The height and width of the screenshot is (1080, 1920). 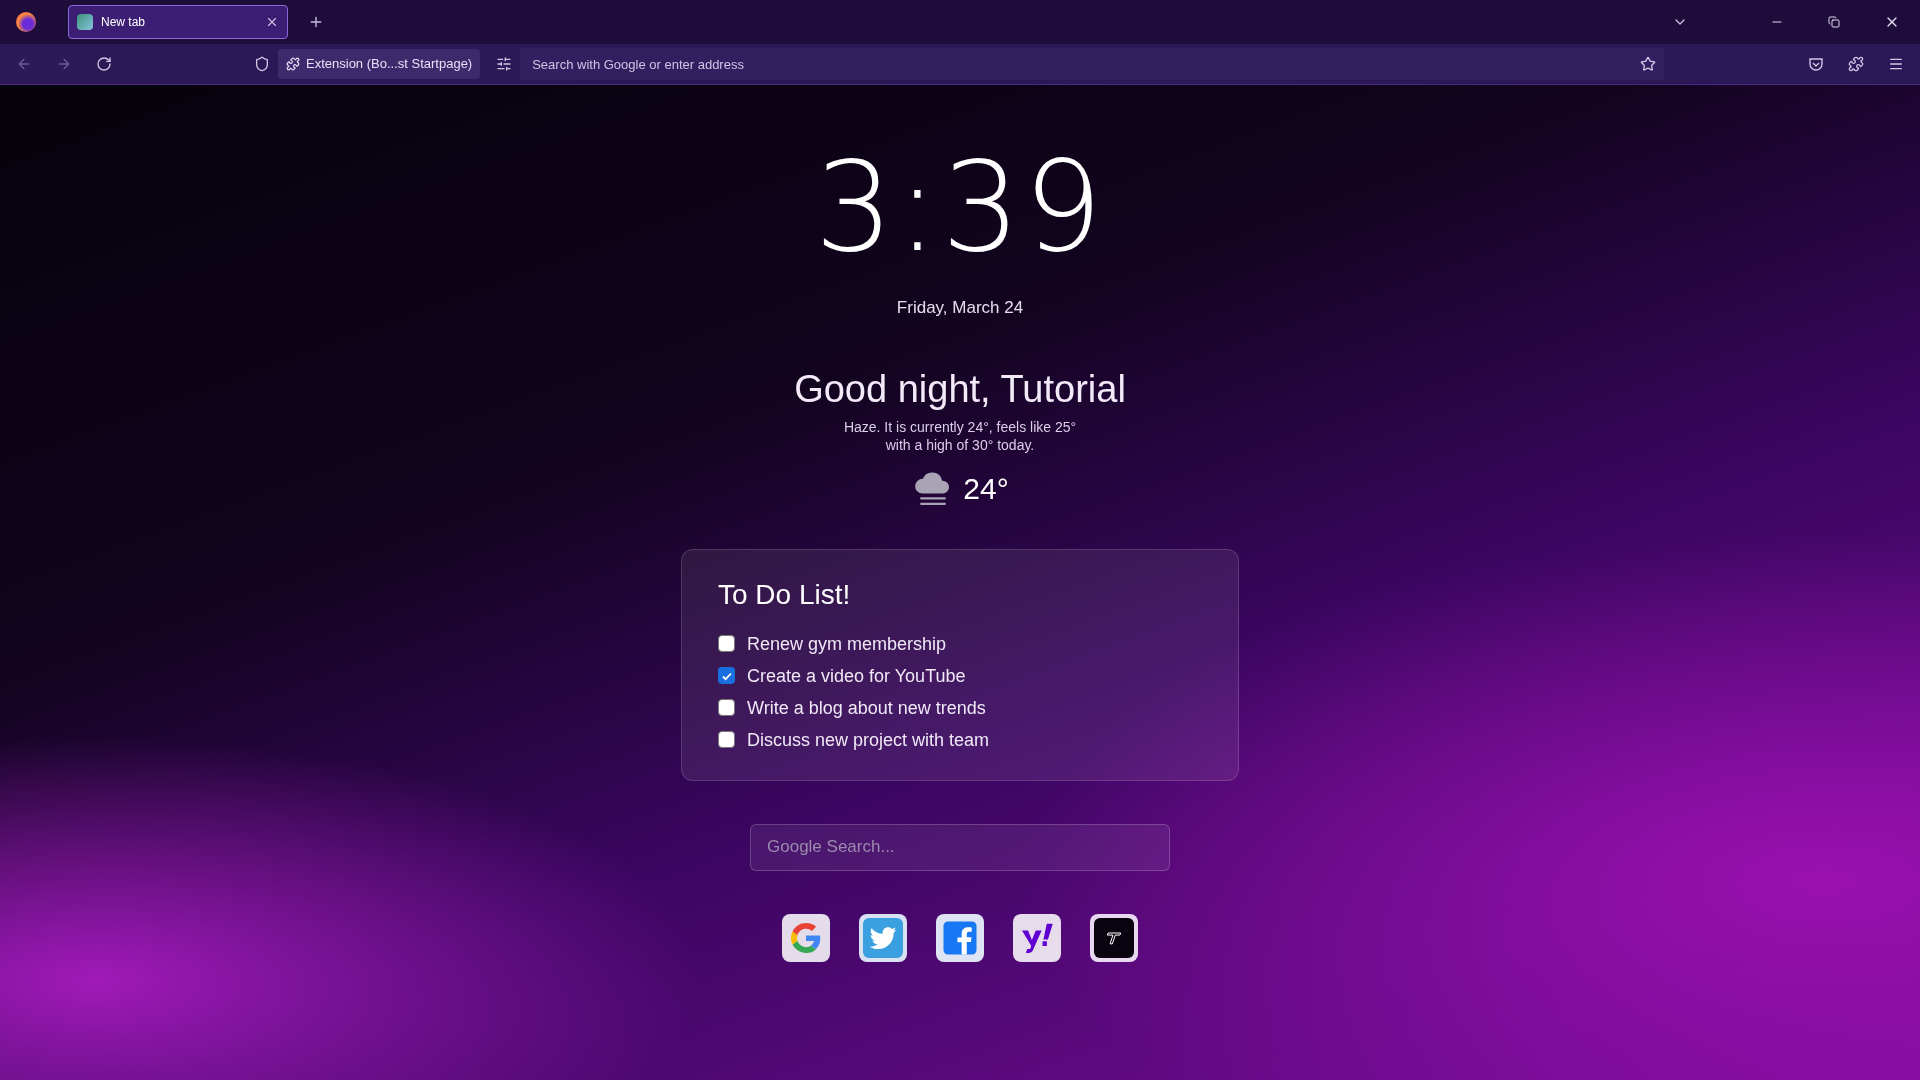 I want to click on extension-badge: Extension (Bo...st Startpage), so click(x=379, y=64).